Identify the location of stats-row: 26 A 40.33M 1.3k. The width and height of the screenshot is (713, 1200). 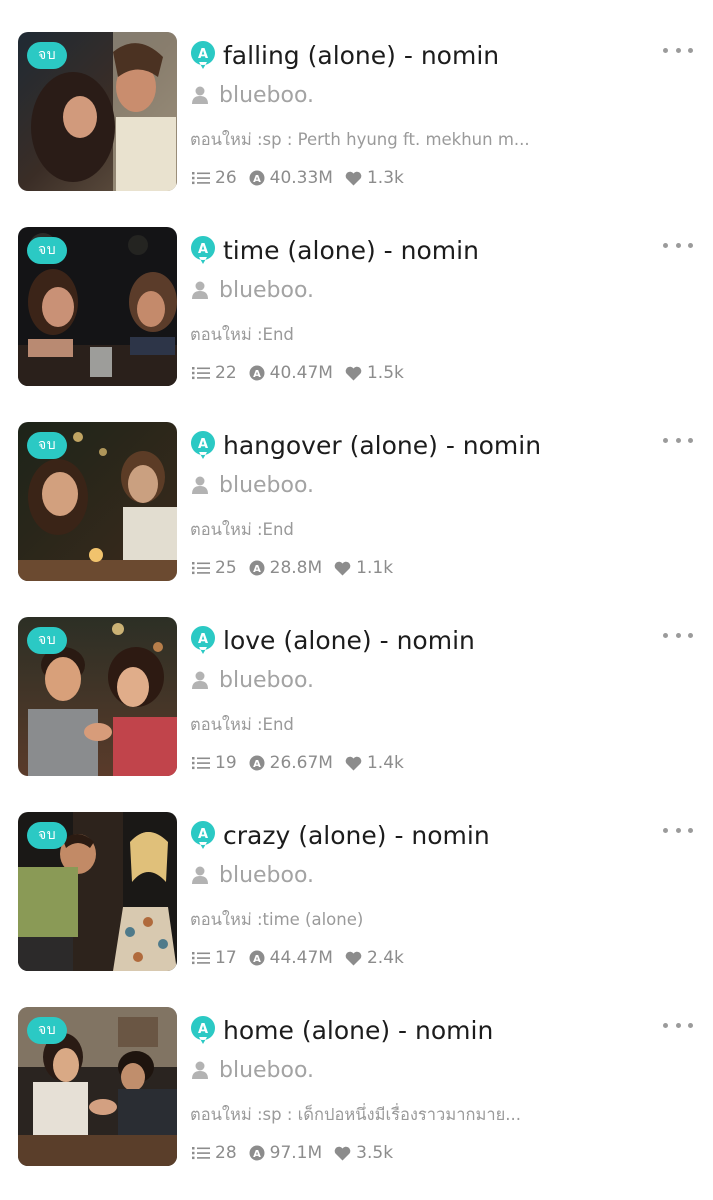
(304, 178).